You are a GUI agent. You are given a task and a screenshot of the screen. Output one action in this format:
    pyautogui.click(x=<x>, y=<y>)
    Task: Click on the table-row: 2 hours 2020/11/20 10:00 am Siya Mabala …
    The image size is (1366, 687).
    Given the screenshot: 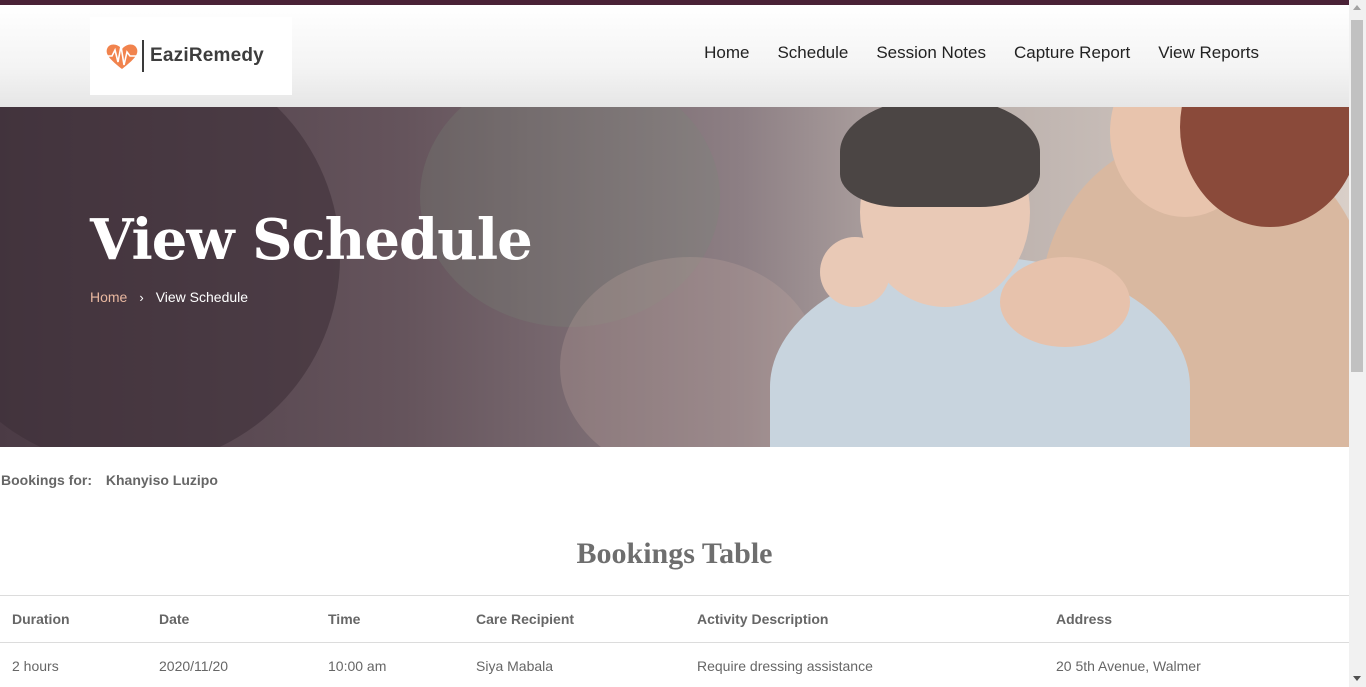 What is the action you would take?
    pyautogui.click(x=674, y=664)
    